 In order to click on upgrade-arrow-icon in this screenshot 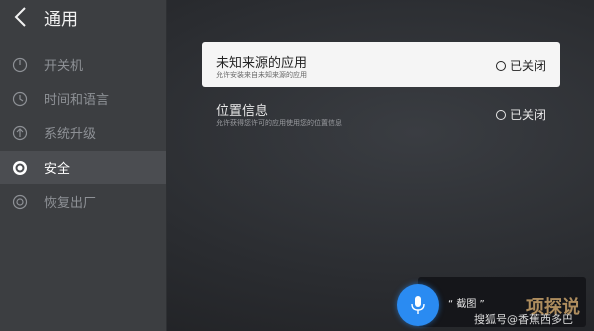, I will do `click(20, 133)`.